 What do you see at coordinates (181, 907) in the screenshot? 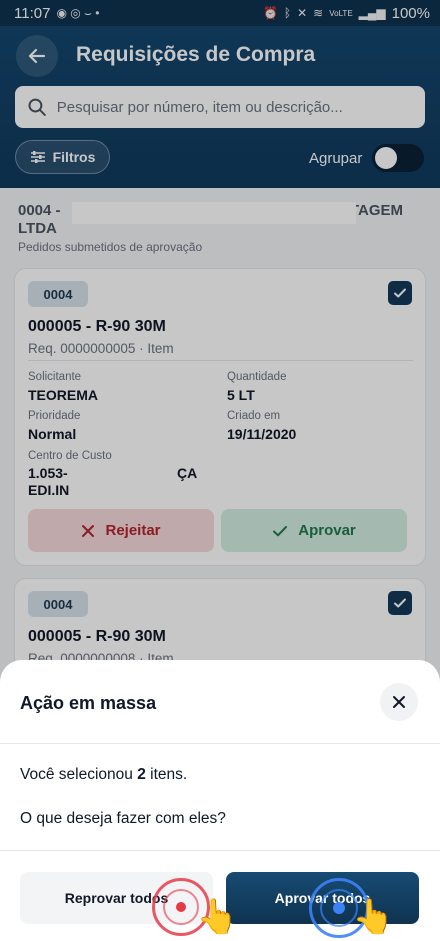
I see `tap-dot-red` at bounding box center [181, 907].